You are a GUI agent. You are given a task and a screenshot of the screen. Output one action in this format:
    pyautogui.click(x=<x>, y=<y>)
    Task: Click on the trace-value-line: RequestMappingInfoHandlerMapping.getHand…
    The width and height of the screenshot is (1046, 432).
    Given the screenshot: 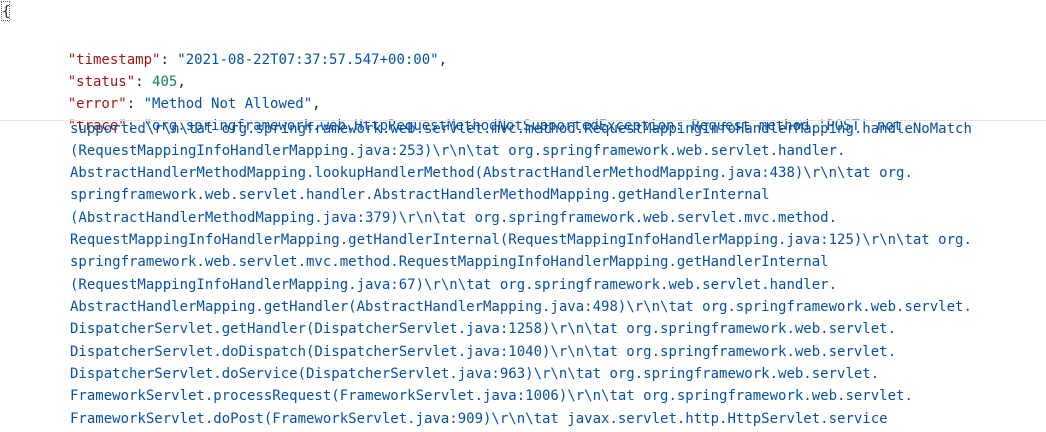 What is the action you would take?
    pyautogui.click(x=521, y=240)
    